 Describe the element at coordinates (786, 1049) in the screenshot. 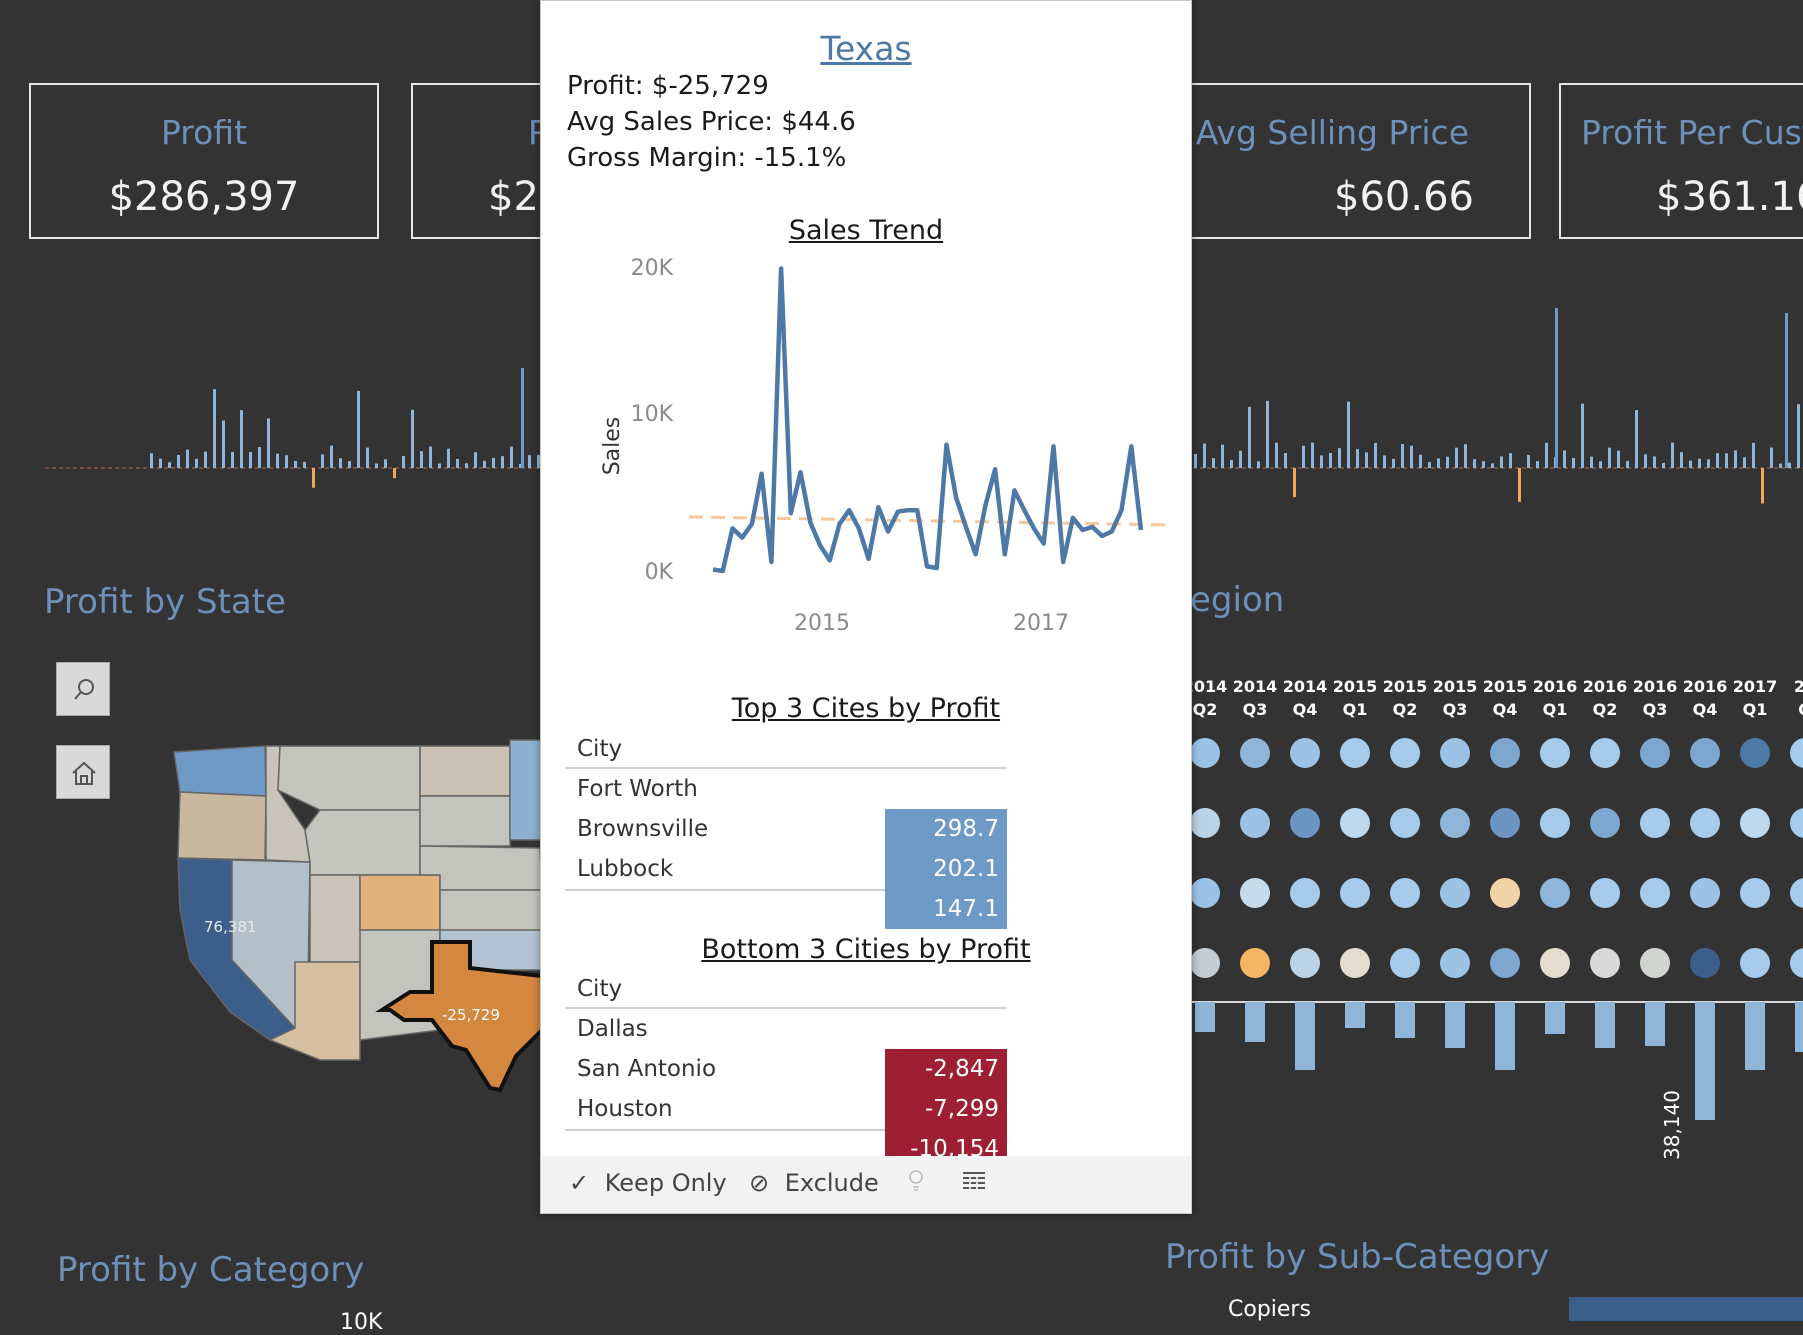

I see `bottom-city-row: Dallas -2,847` at that location.